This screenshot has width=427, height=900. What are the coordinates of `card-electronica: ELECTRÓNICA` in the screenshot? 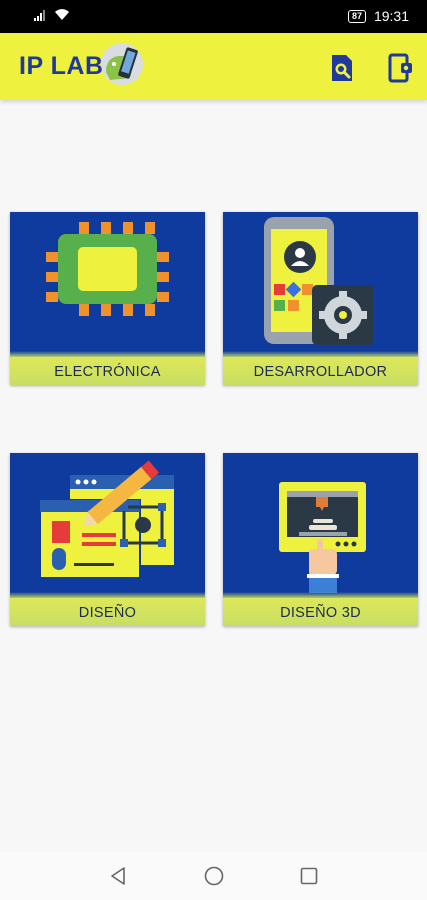 It's located at (107, 298).